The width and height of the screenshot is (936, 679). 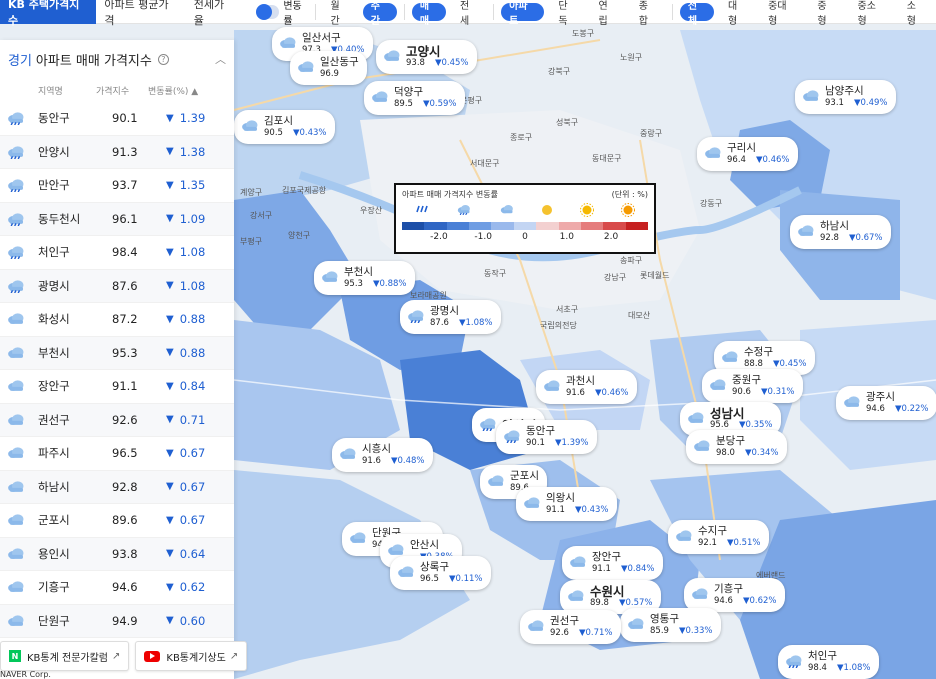 What do you see at coordinates (591, 510) in the screenshot?
I see `label-change: 0.43` at bounding box center [591, 510].